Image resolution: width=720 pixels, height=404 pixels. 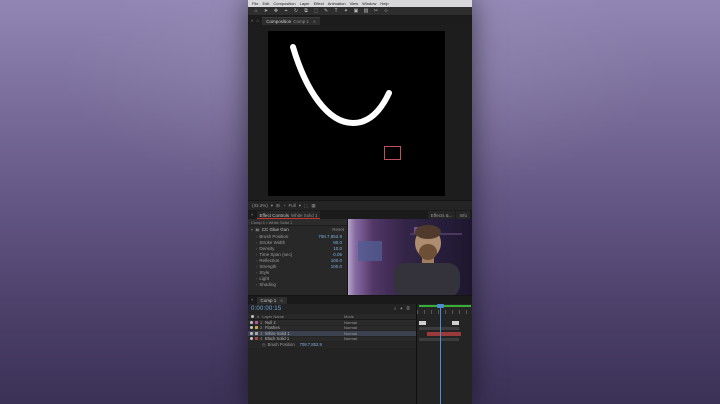 What do you see at coordinates (354, 3) in the screenshot?
I see `menu-item: View` at bounding box center [354, 3].